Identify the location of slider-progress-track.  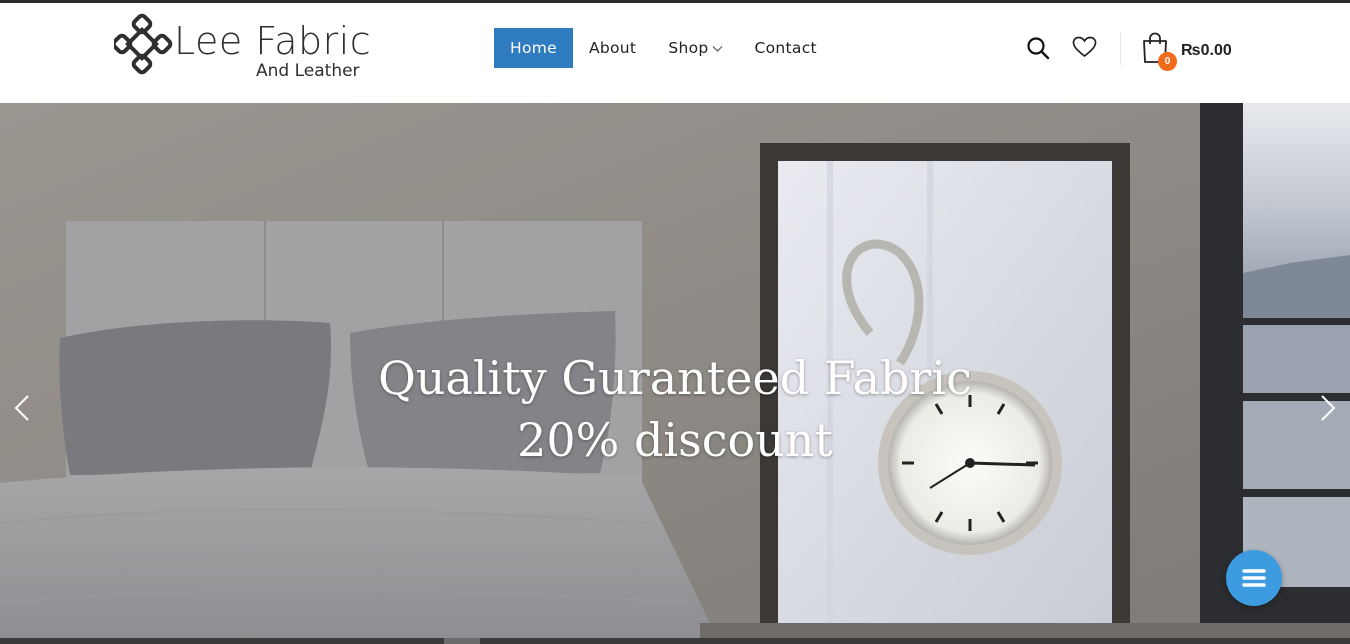
(675, 641).